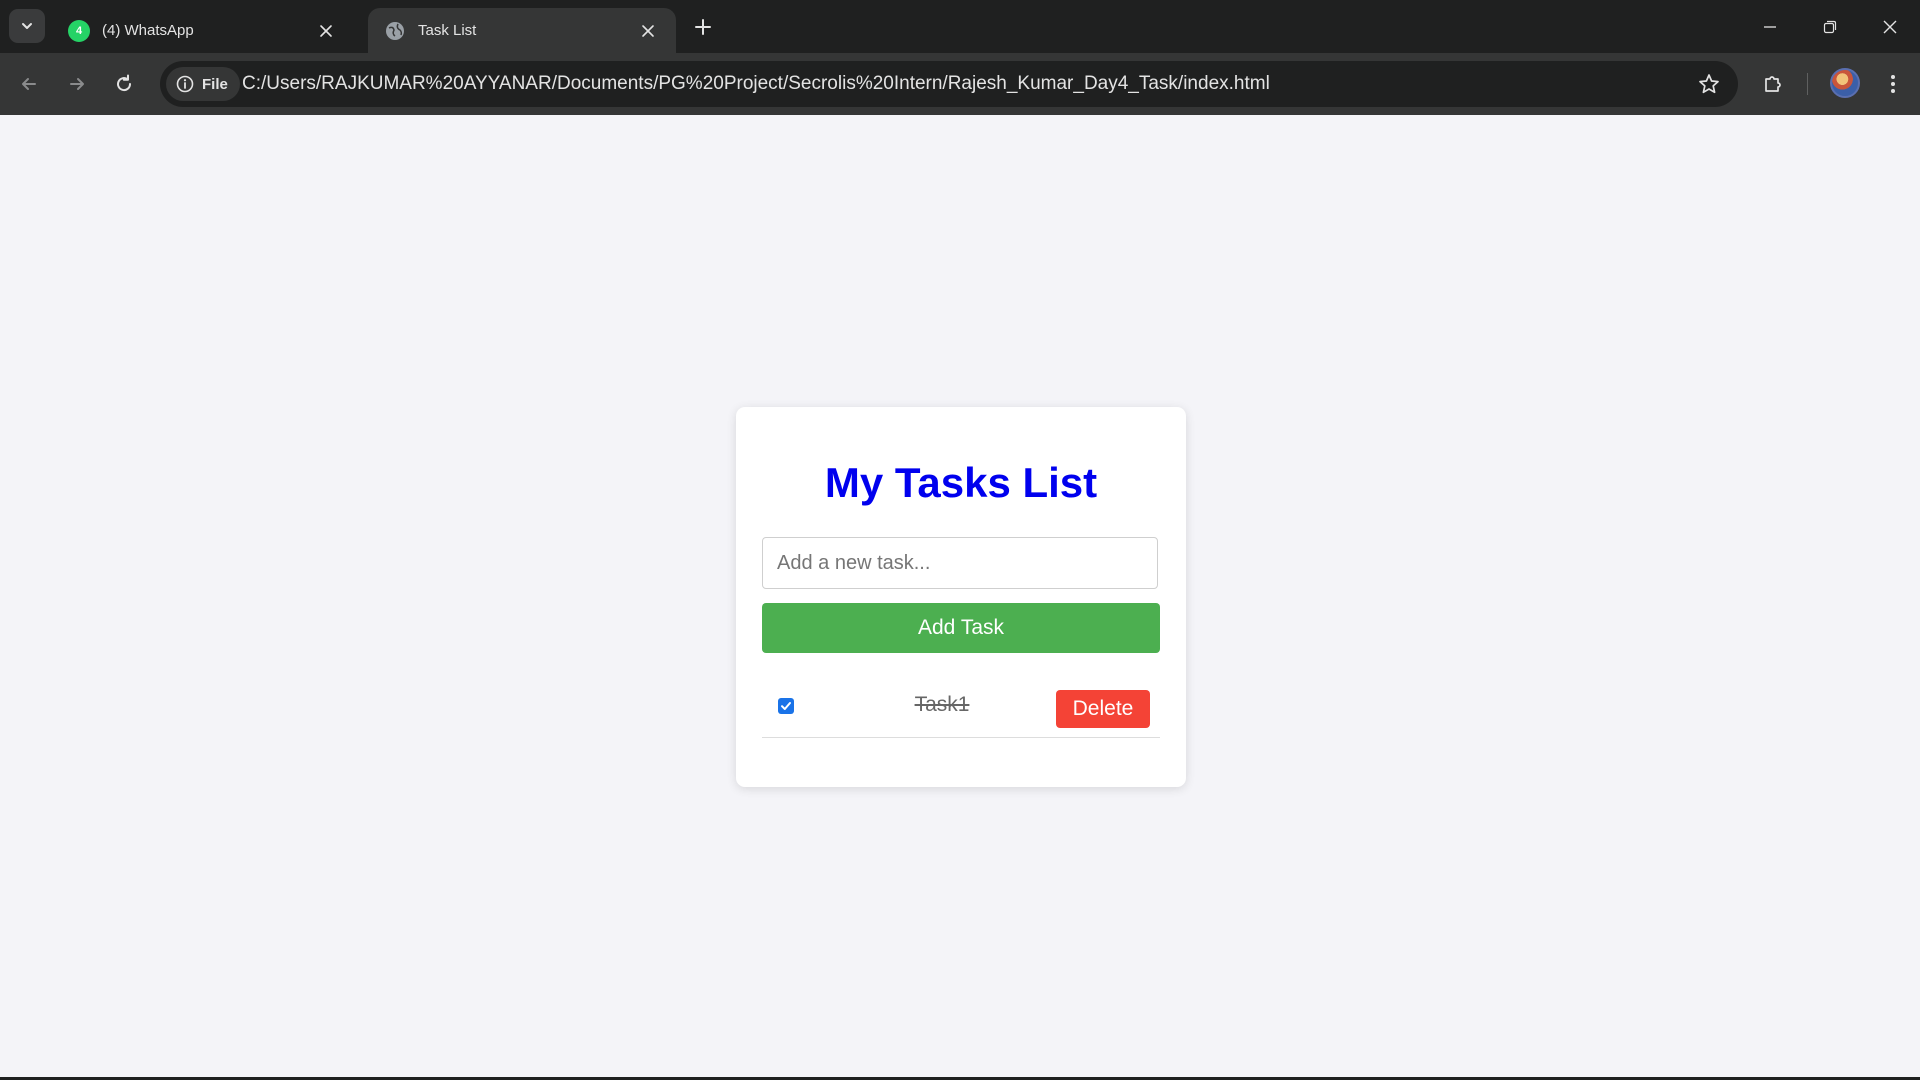  I want to click on back-button, so click(29, 84).